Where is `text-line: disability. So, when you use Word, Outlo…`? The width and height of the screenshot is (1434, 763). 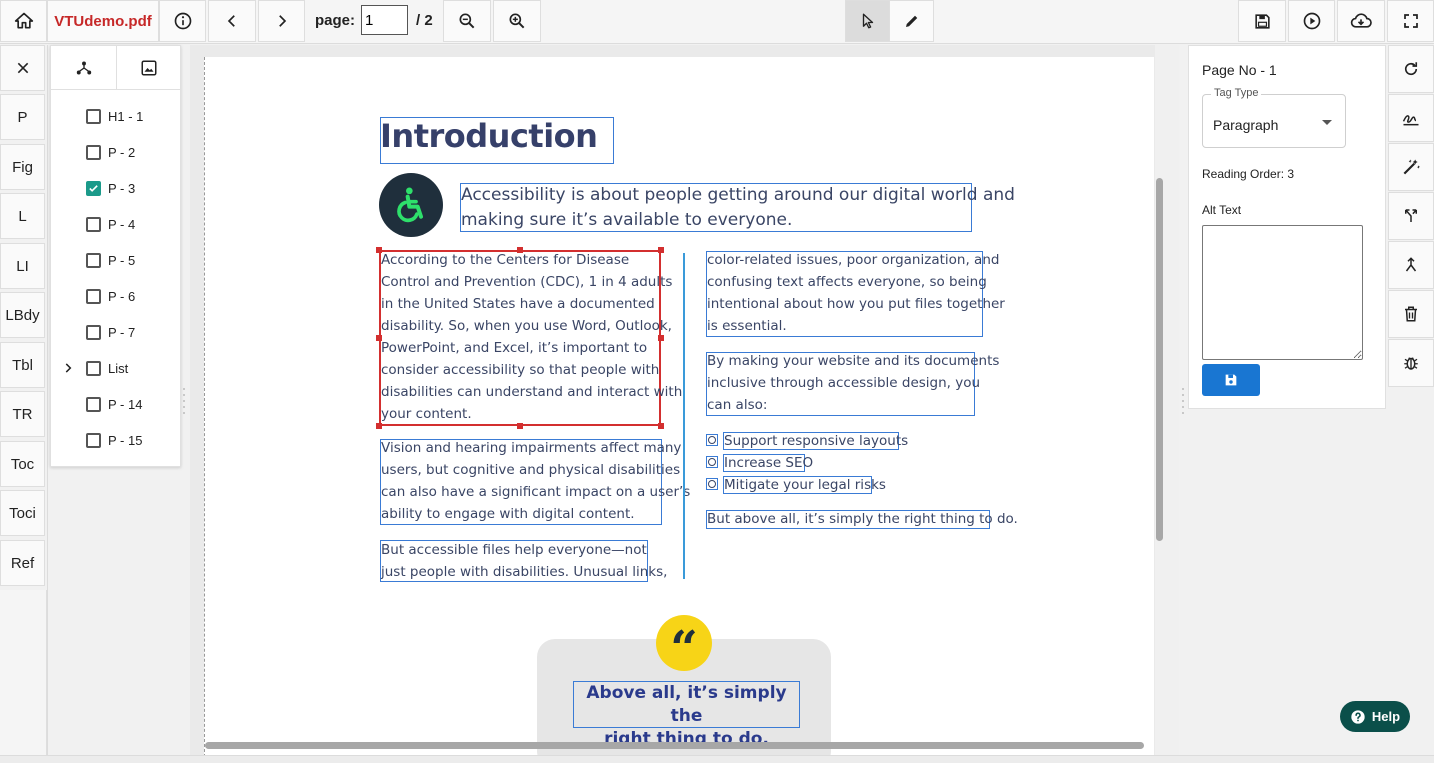 text-line: disability. So, when you use Word, Outlo… is located at coordinates (526, 326).